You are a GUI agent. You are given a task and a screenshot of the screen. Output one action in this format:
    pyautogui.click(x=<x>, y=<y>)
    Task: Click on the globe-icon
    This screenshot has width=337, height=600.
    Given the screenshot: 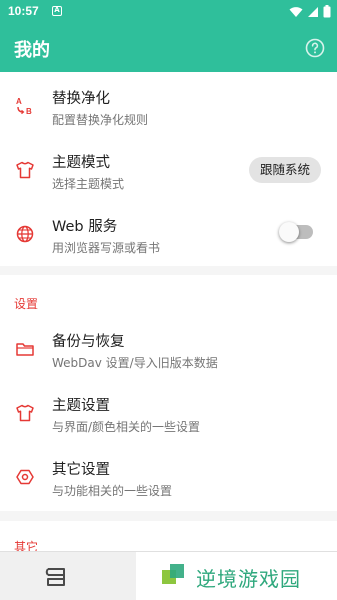 What is the action you would take?
    pyautogui.click(x=25, y=234)
    